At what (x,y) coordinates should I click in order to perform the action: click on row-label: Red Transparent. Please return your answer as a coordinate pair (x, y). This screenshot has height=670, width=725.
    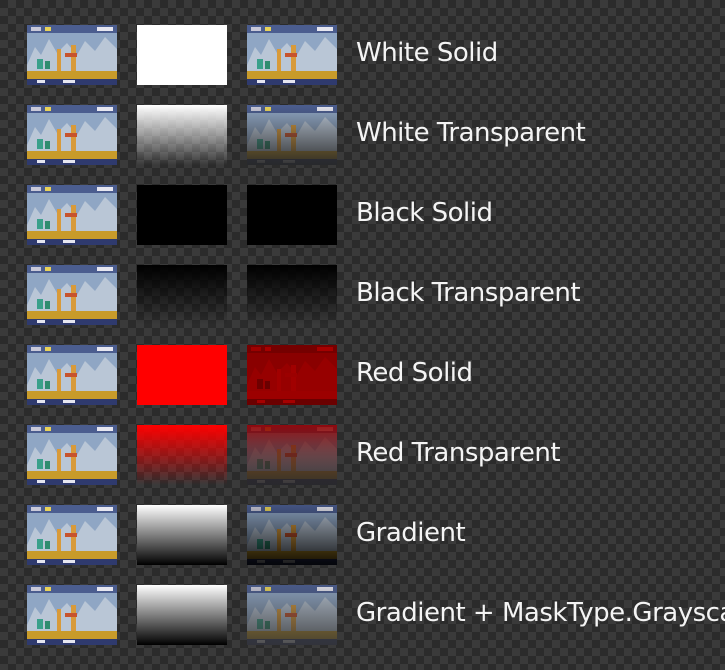
    Looking at the image, I should click on (458, 453).